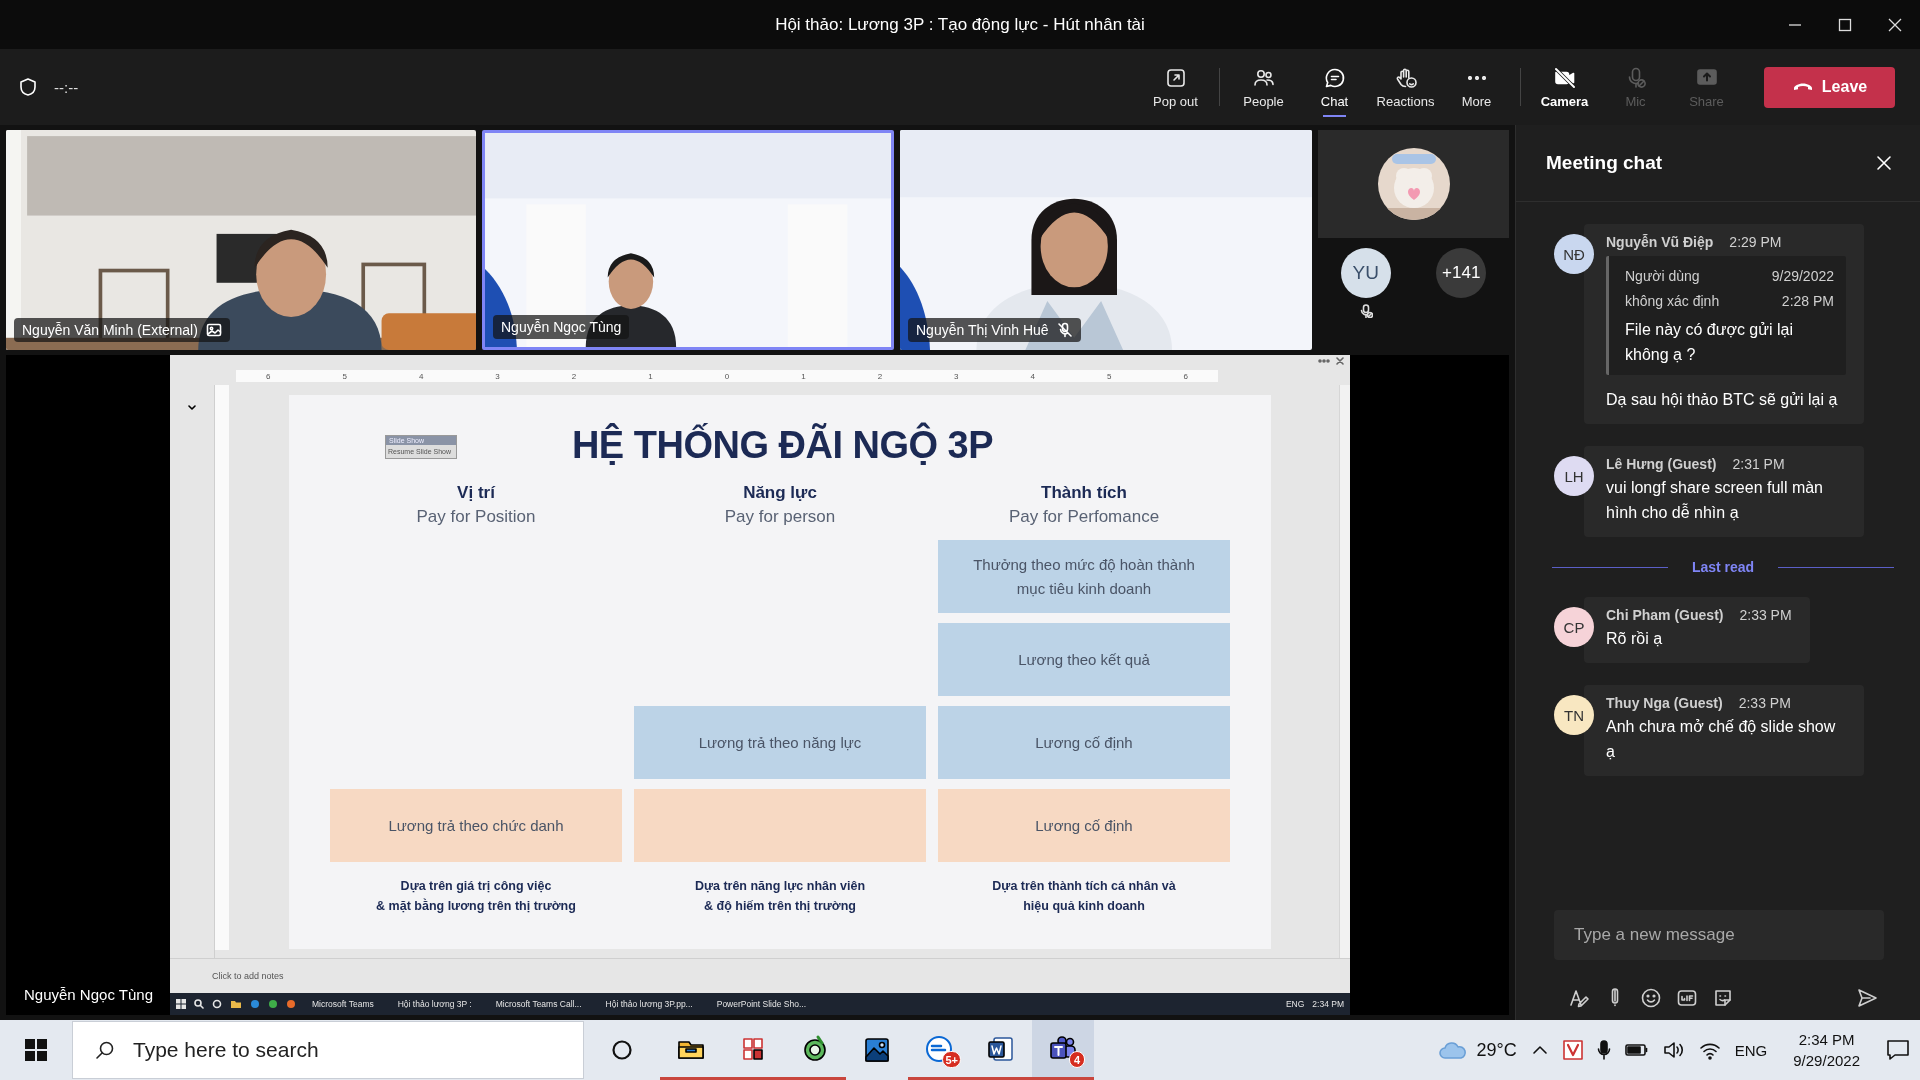 The height and width of the screenshot is (1080, 1920). Describe the element at coordinates (1867, 998) in the screenshot. I see `send-icon` at that location.